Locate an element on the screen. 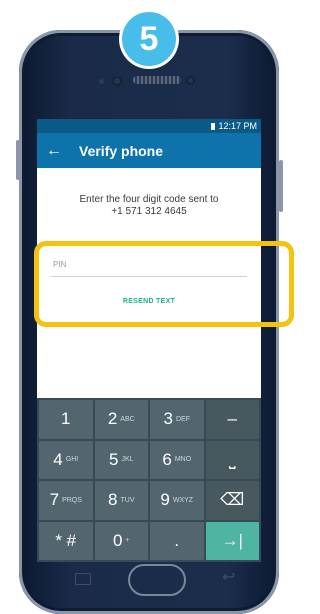 This screenshot has height=614, width=320. sensor-icon is located at coordinates (101, 81).